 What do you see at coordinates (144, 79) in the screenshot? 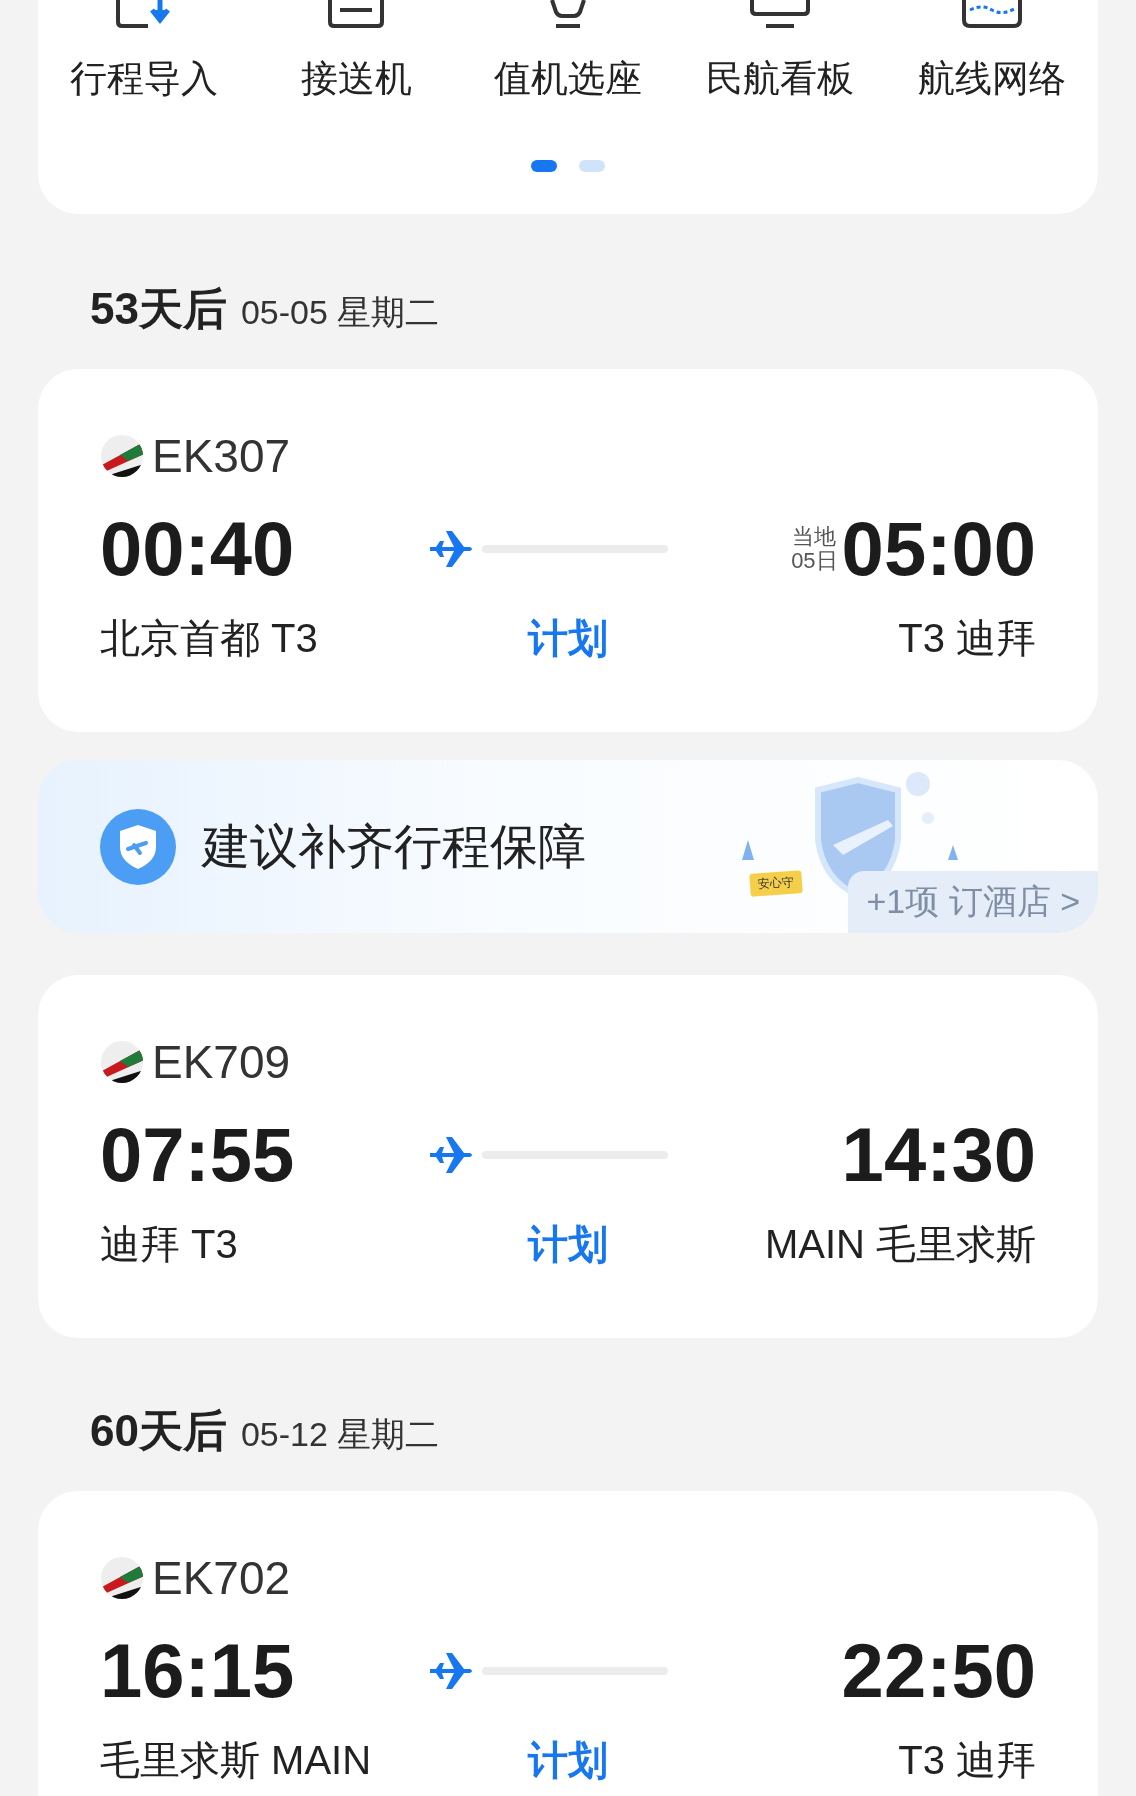
I see `menu-label: 行程导入` at bounding box center [144, 79].